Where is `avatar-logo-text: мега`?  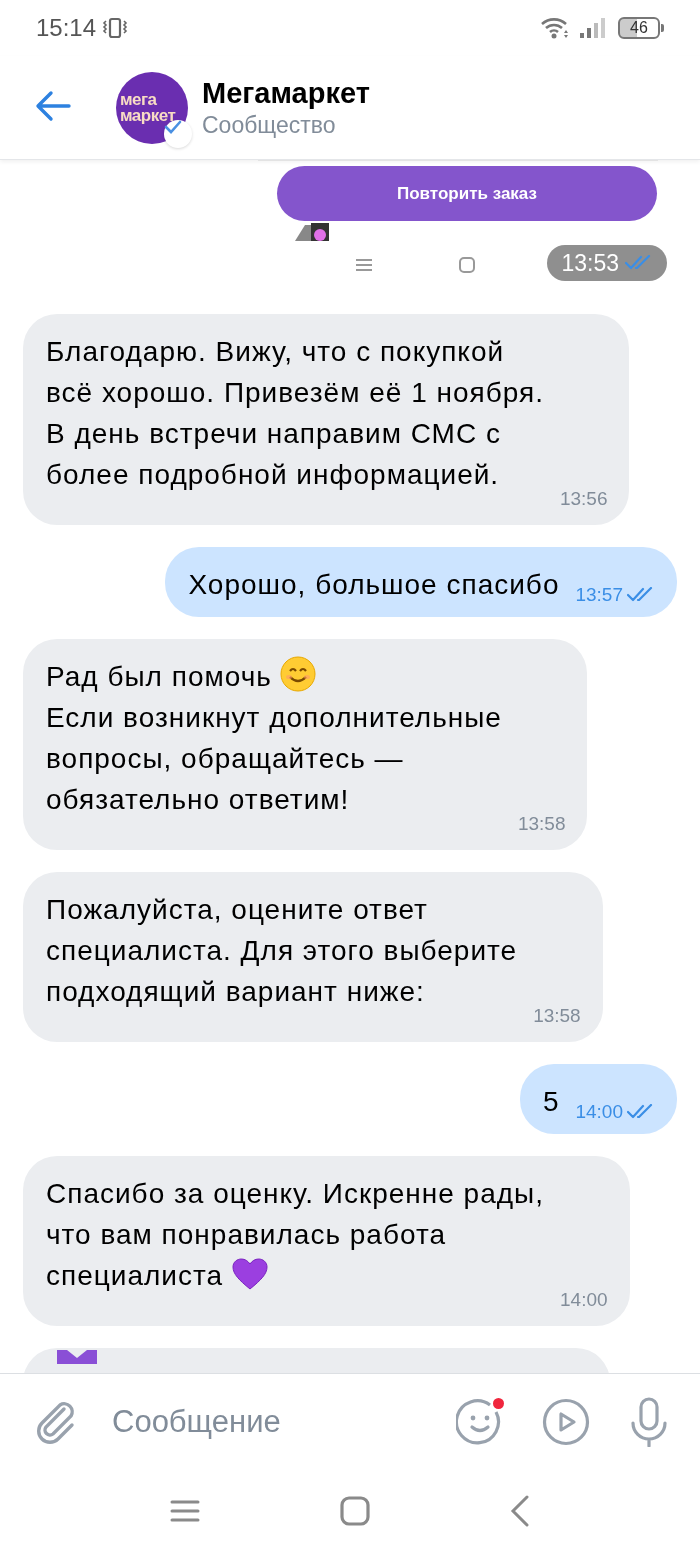 avatar-logo-text: мега is located at coordinates (138, 99).